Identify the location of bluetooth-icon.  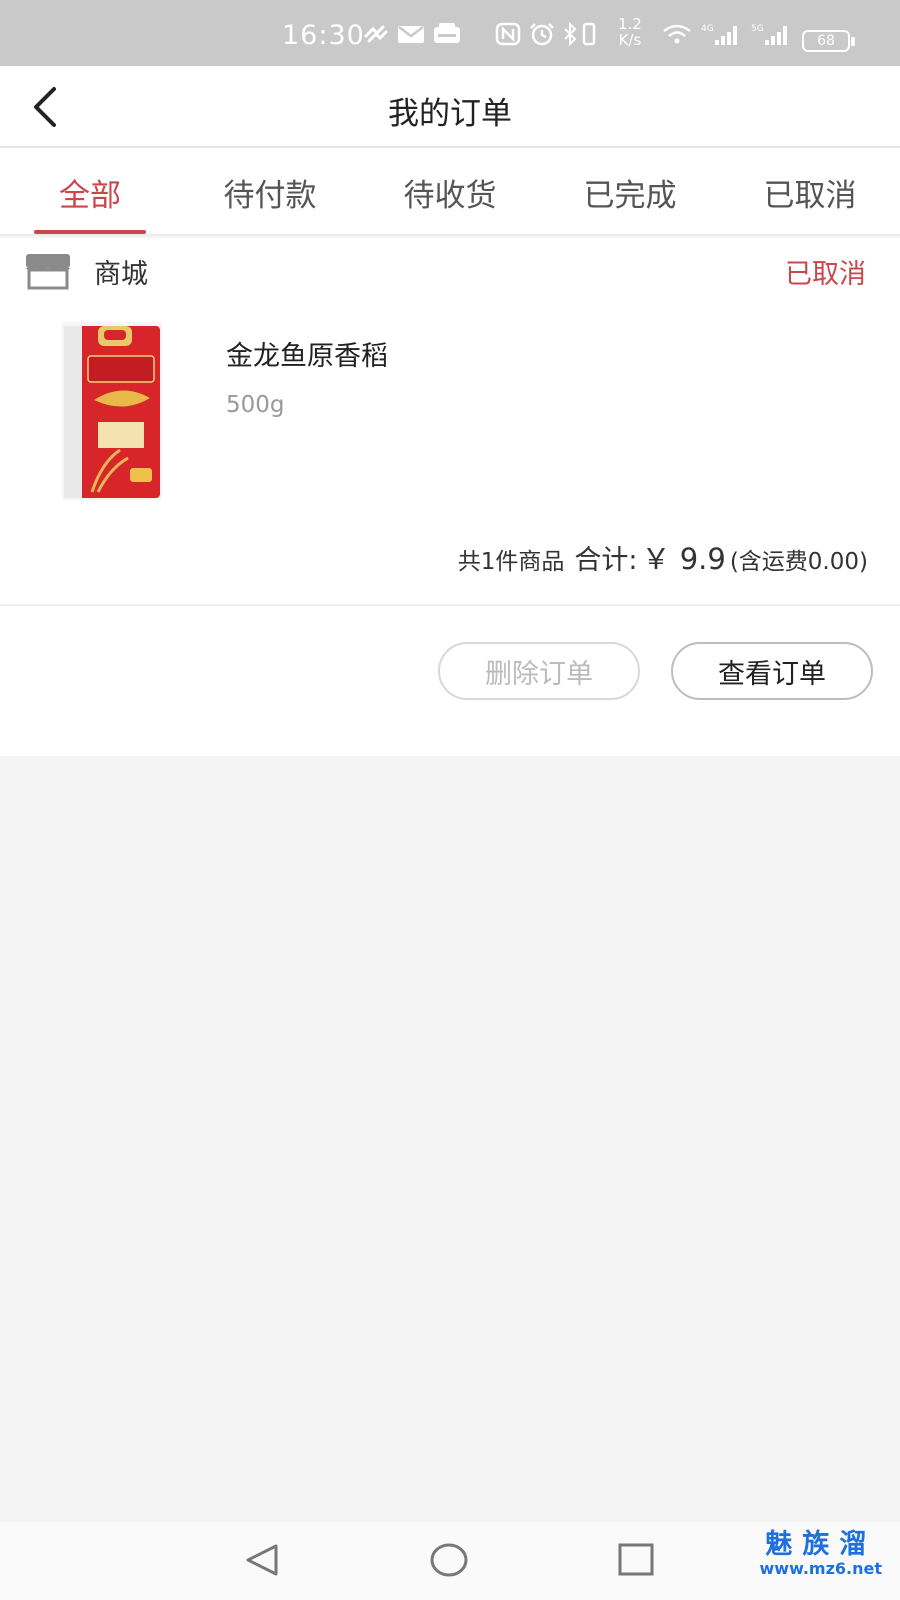
(570, 34).